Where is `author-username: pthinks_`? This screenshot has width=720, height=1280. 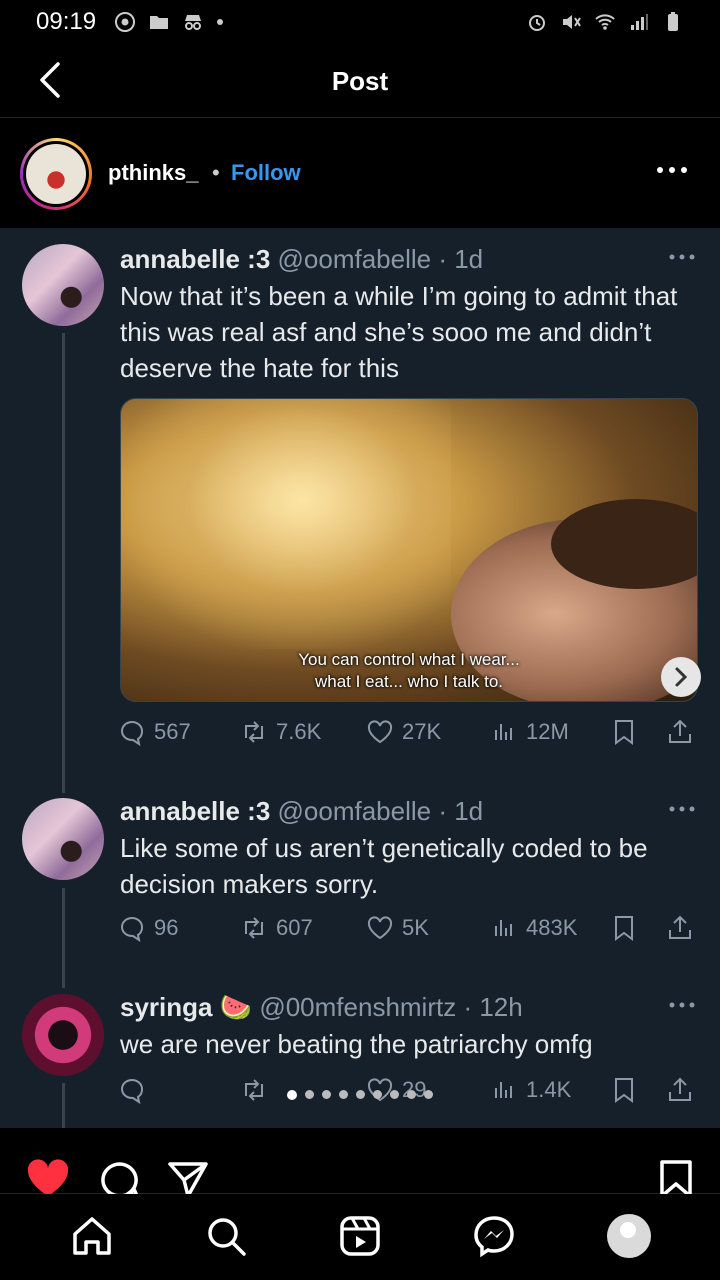
author-username: pthinks_ is located at coordinates (153, 173).